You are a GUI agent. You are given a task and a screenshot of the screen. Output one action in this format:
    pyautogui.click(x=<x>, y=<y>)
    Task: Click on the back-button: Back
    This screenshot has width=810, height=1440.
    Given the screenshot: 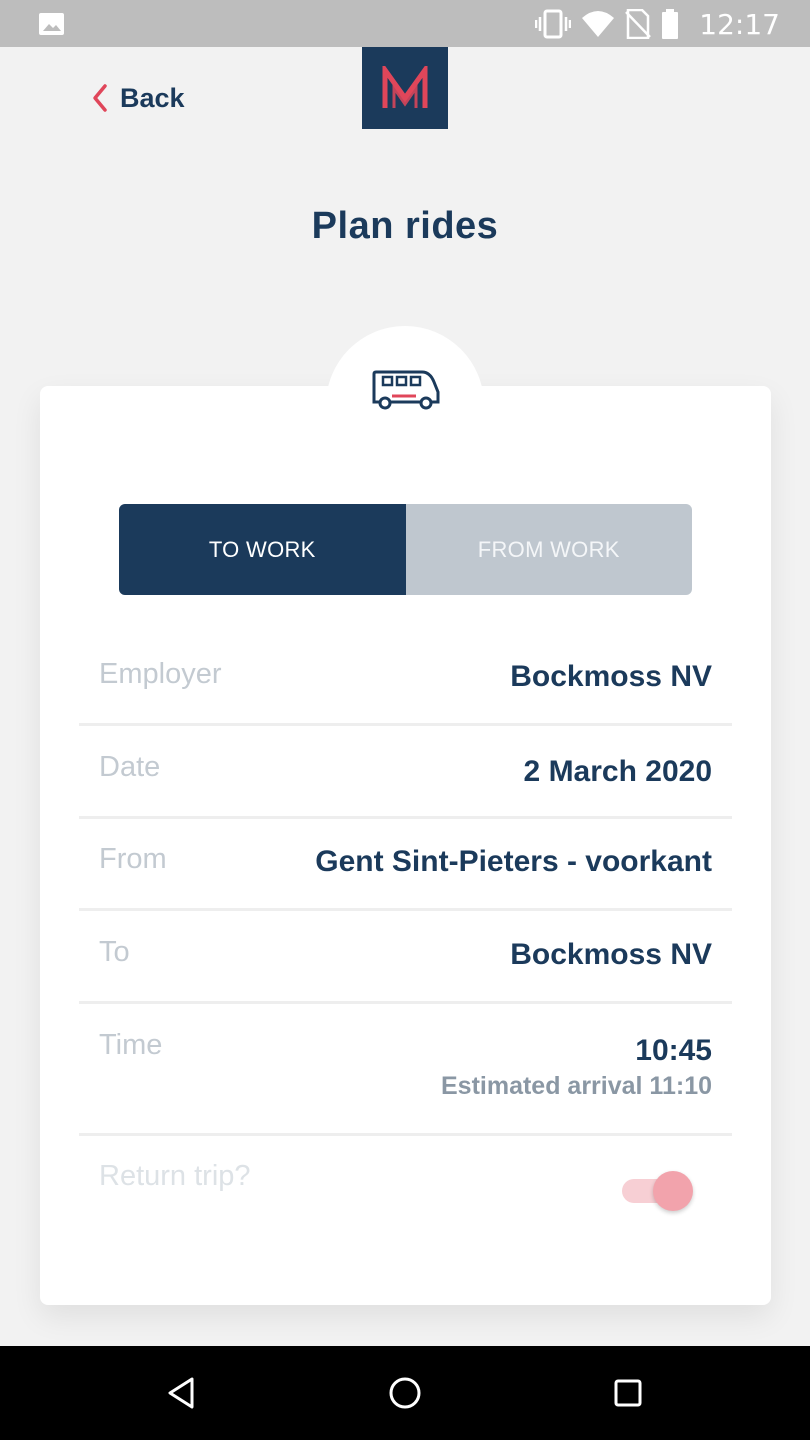 What is the action you would take?
    pyautogui.click(x=137, y=98)
    